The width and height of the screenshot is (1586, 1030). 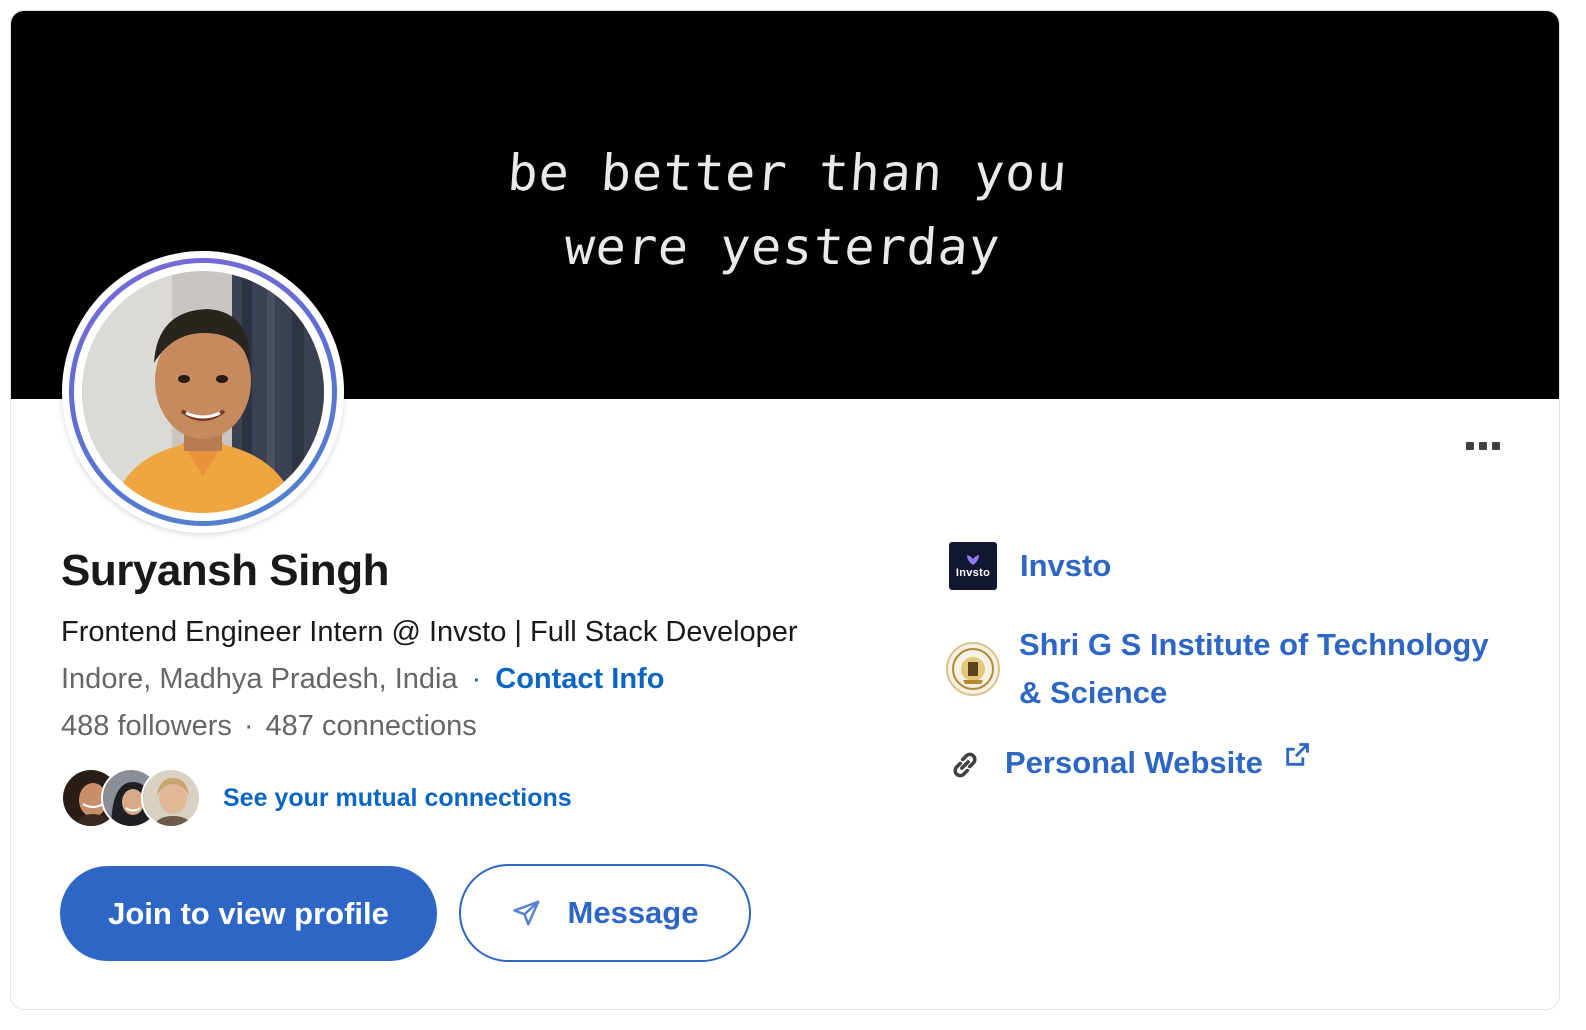 I want to click on contact-info-link: Contact Info, so click(x=579, y=679).